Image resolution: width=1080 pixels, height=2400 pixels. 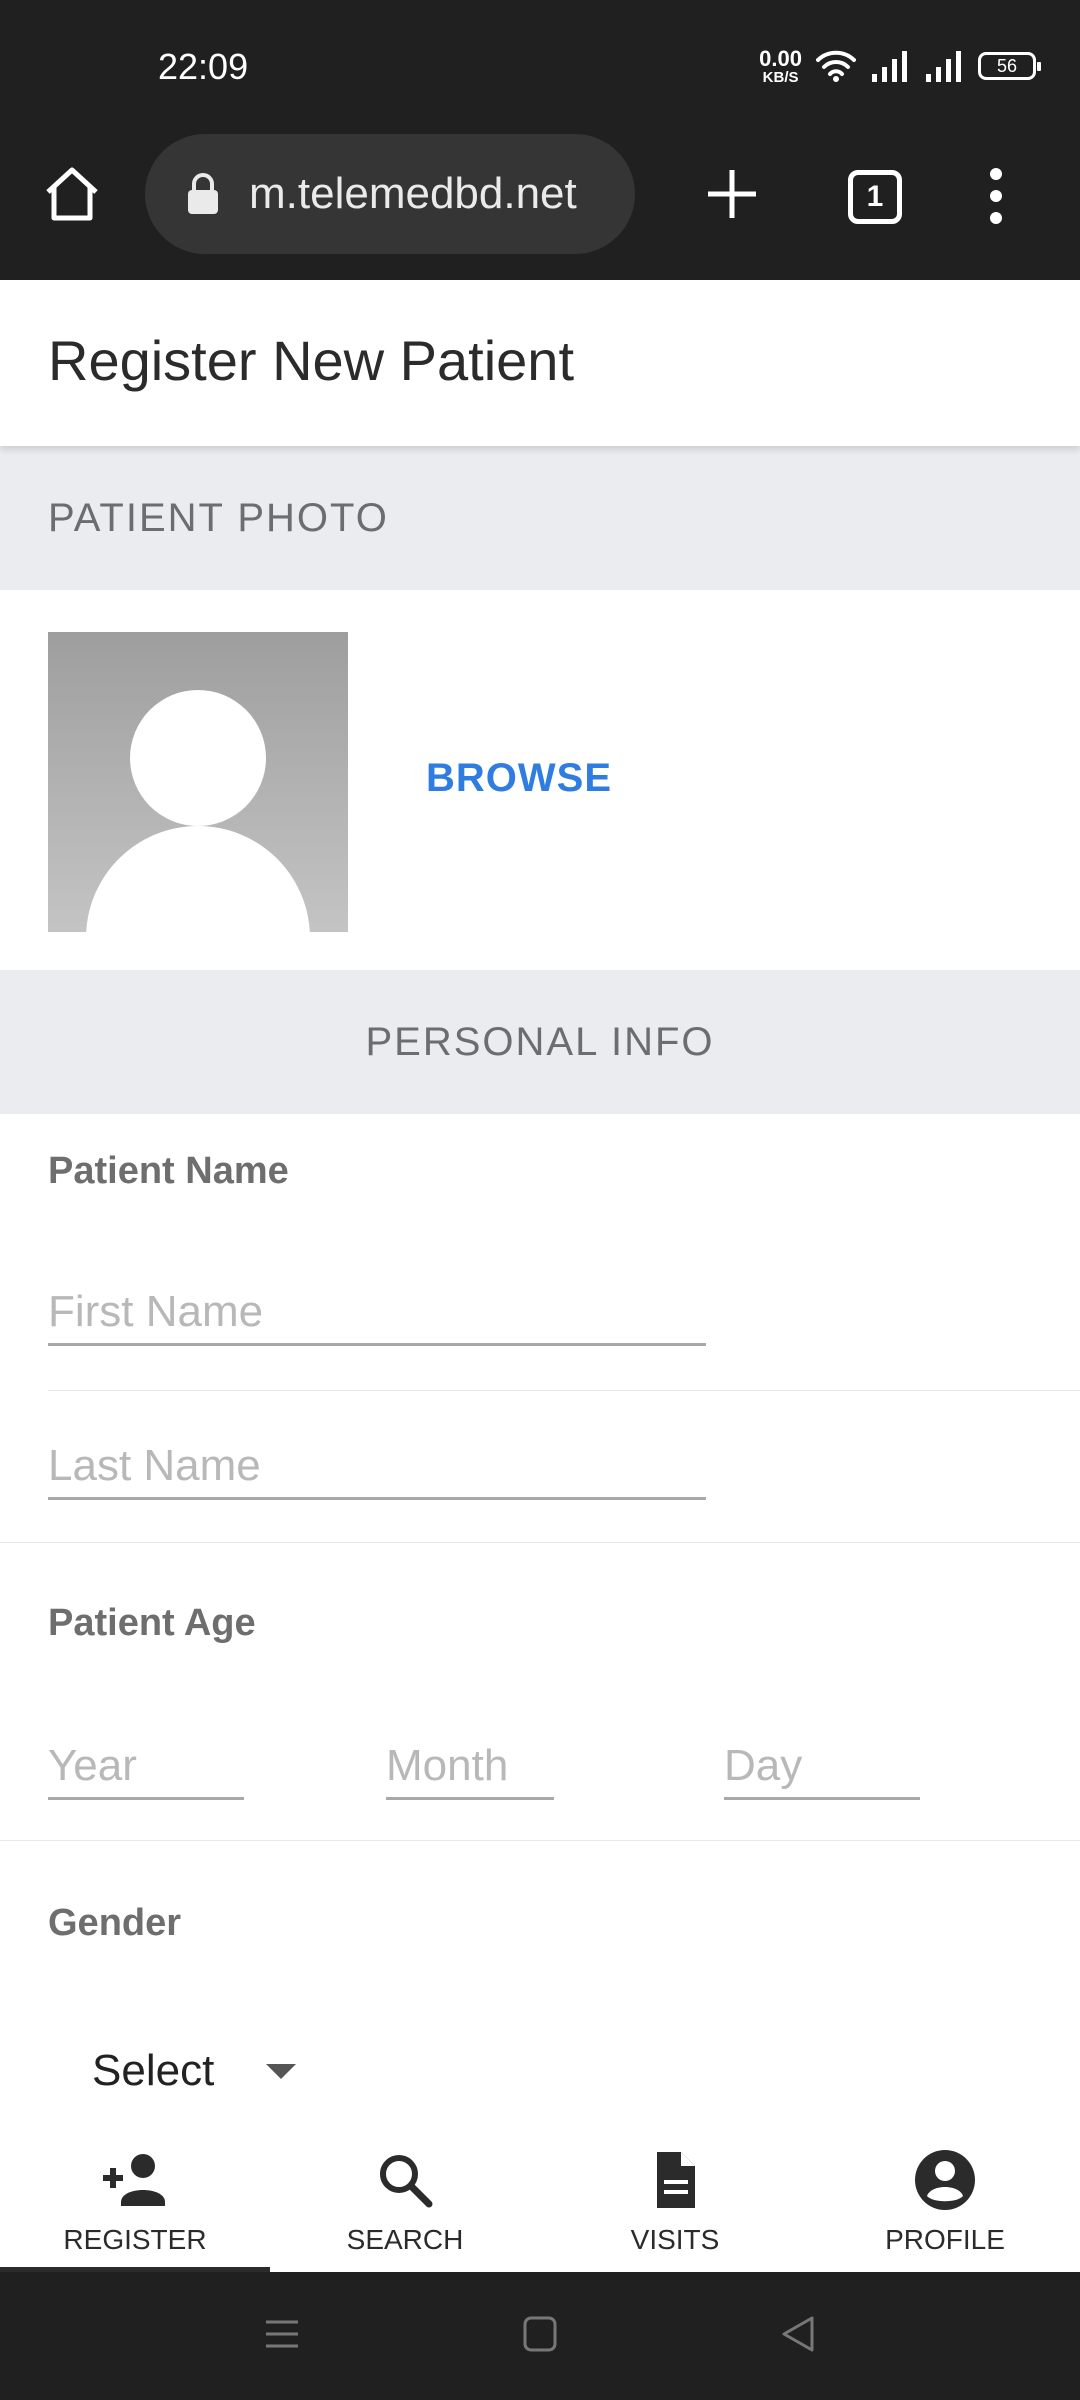 What do you see at coordinates (405, 2239) in the screenshot?
I see `nav-search-label: SEARCH` at bounding box center [405, 2239].